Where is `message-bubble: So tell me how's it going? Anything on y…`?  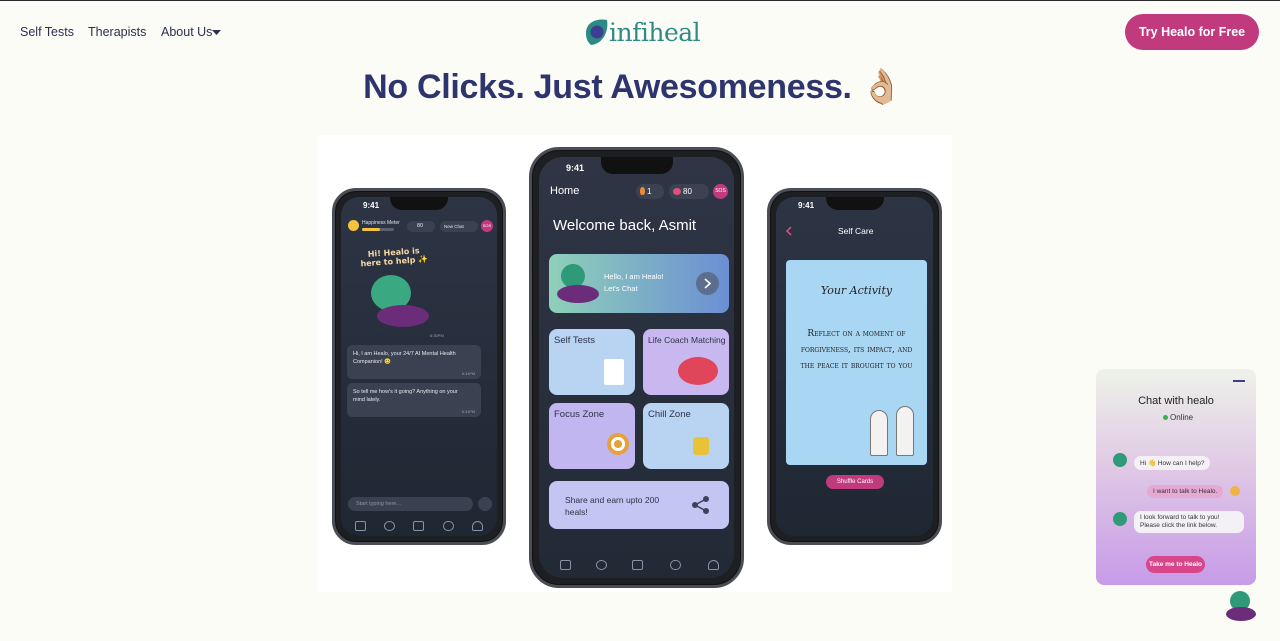
message-bubble: So tell me how's it going? Anything on y… is located at coordinates (414, 400).